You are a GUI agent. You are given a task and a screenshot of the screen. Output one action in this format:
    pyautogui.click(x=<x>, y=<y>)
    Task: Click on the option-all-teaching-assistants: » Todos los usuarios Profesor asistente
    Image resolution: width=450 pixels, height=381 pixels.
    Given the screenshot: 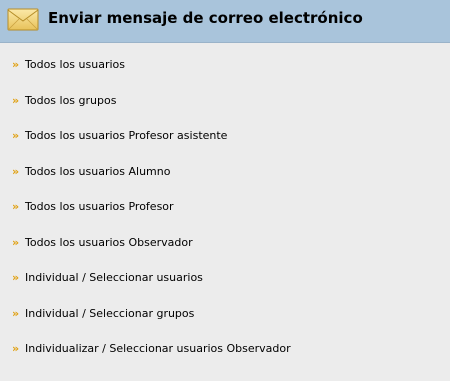 What is the action you would take?
    pyautogui.click(x=225, y=145)
    